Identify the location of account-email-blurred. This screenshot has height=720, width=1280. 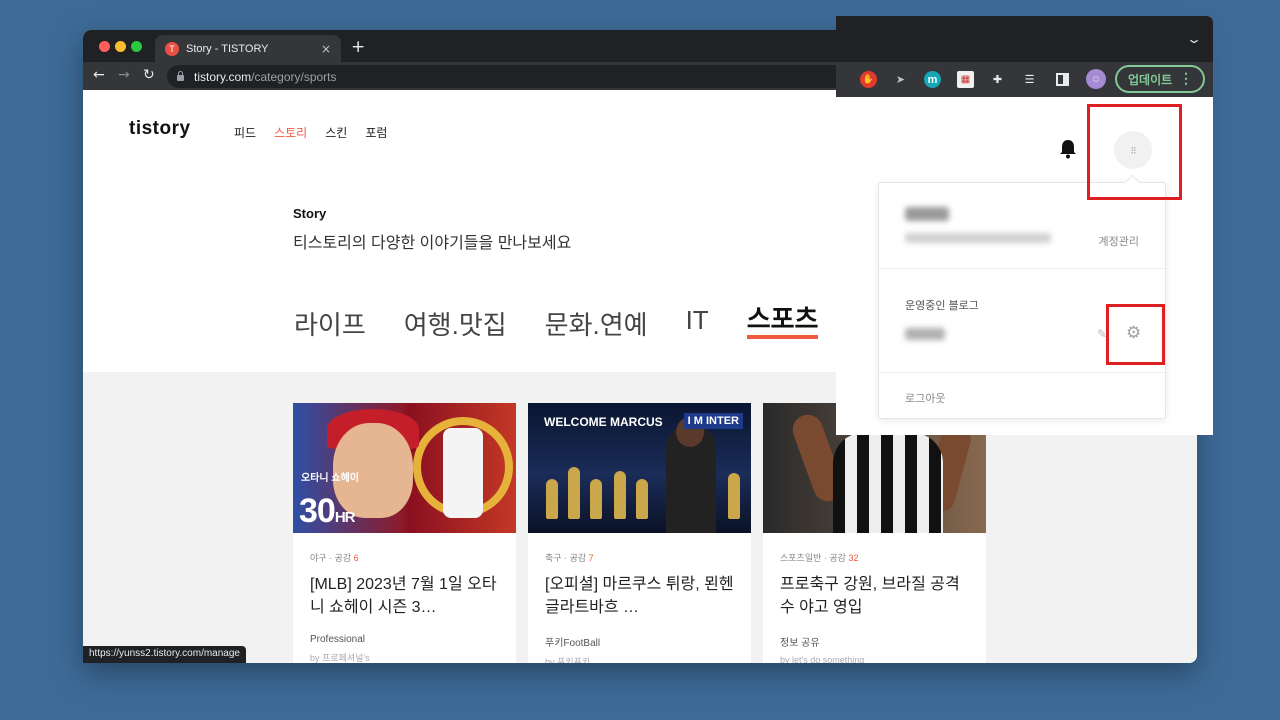
(978, 238).